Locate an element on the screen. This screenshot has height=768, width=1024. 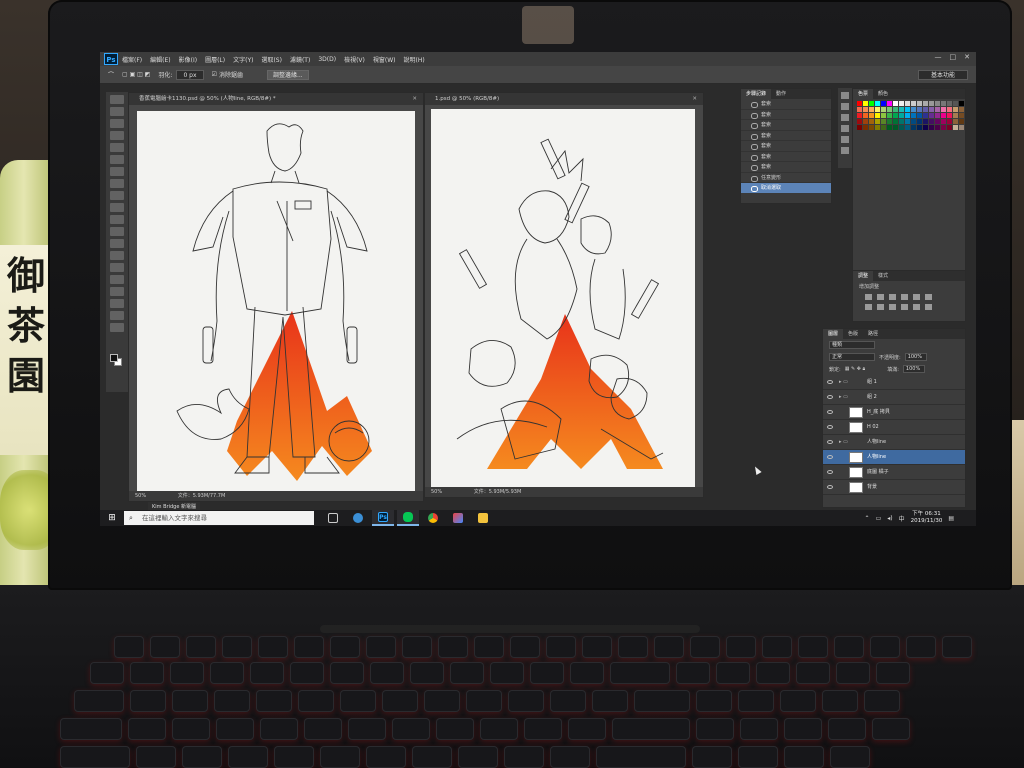
eyedropper-tool-icon is located at coordinates (117, 159).